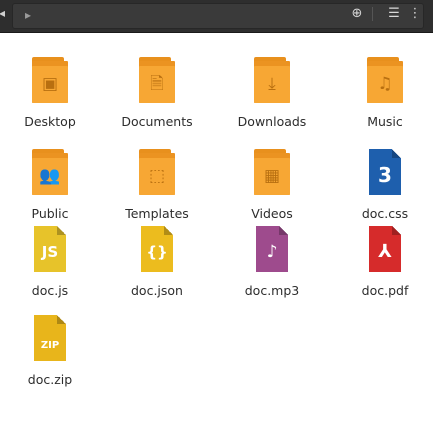  I want to click on kebab-menu-icon: ⋮, so click(415, 13).